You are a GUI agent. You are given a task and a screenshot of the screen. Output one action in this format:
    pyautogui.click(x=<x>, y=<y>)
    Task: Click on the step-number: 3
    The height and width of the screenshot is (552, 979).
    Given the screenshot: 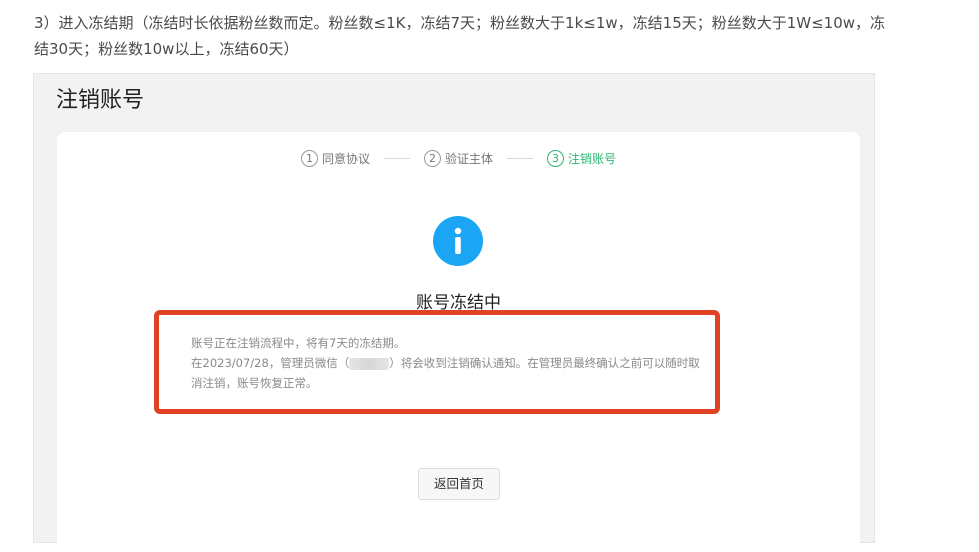 What is the action you would take?
    pyautogui.click(x=555, y=158)
    